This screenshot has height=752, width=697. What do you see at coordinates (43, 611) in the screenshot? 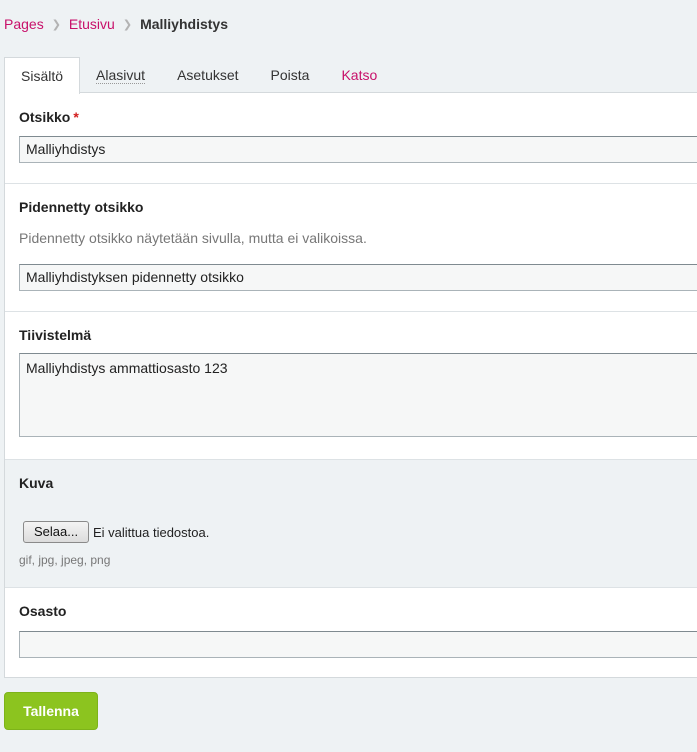
I see `department-label: Osasto` at bounding box center [43, 611].